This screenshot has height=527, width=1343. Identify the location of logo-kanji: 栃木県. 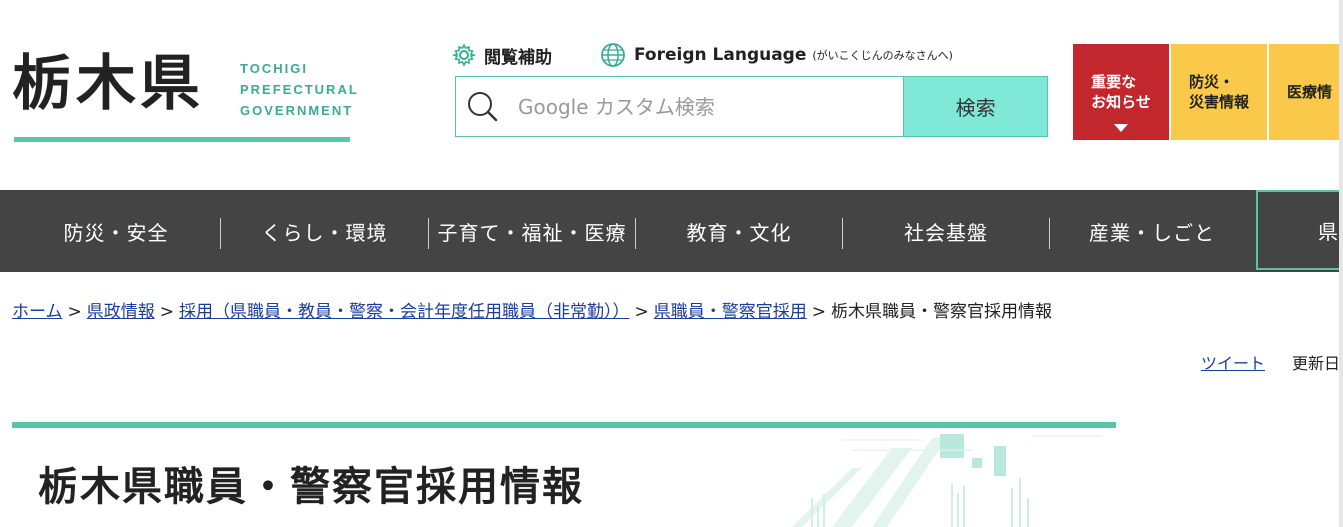
(108, 84).